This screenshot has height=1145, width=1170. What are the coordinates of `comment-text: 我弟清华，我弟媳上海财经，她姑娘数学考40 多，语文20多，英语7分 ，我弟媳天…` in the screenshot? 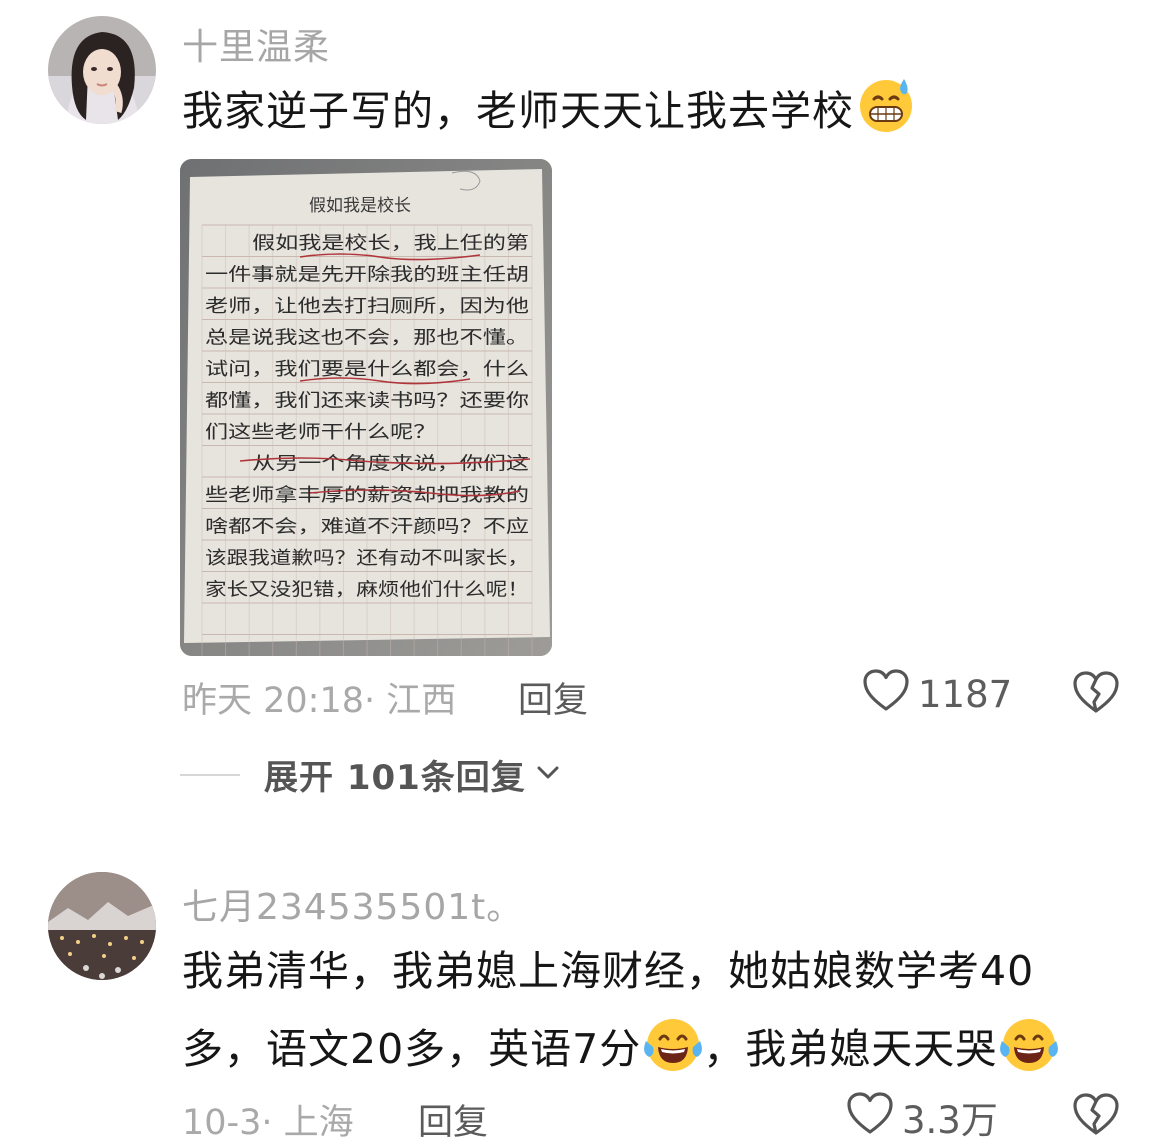 It's located at (662, 1015).